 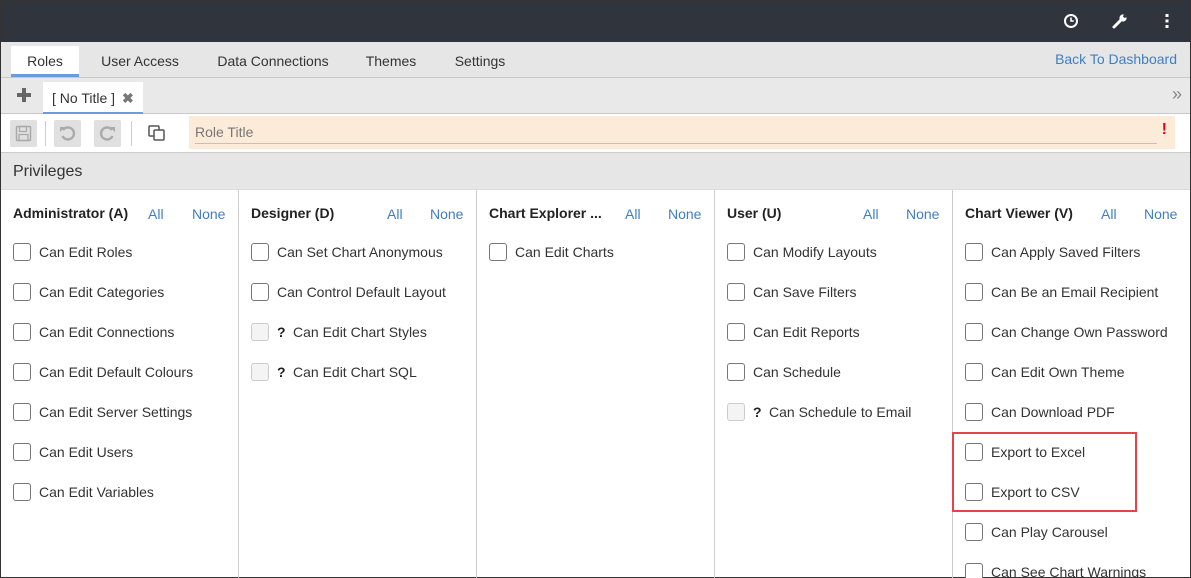 I want to click on close-icon: ✖, so click(x=128, y=98).